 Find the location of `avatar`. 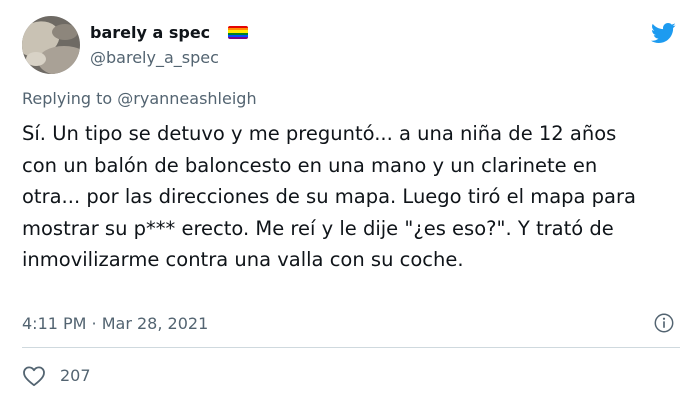

avatar is located at coordinates (51, 45).